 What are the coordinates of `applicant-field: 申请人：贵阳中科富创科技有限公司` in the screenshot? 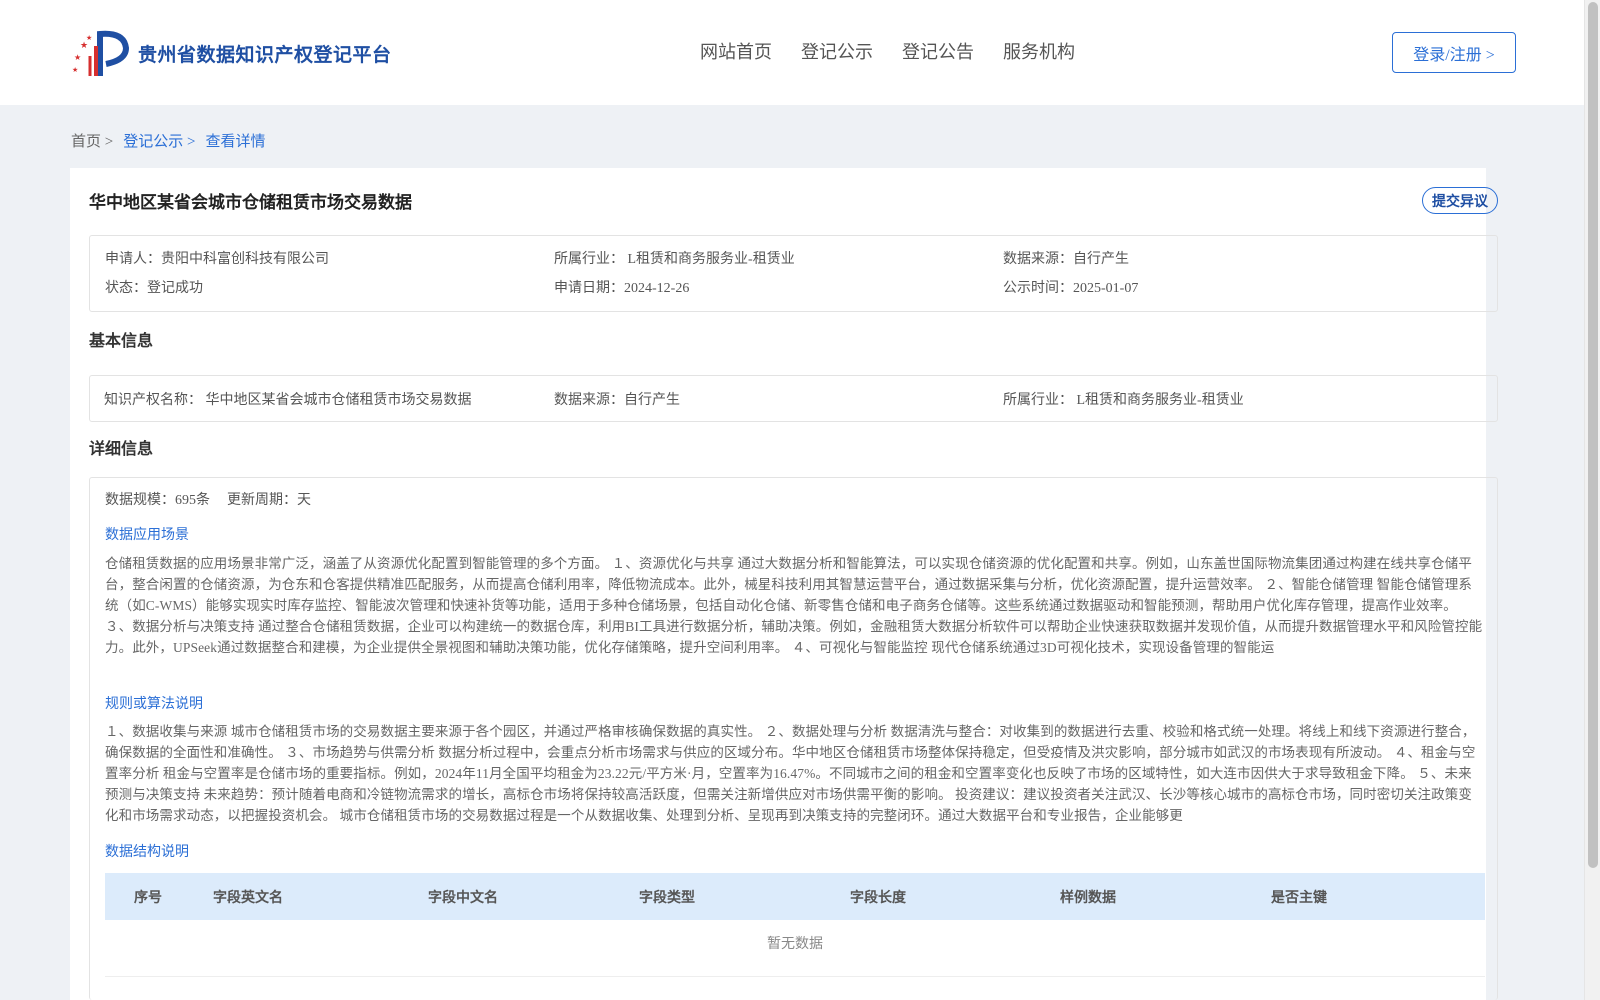 It's located at (217, 259).